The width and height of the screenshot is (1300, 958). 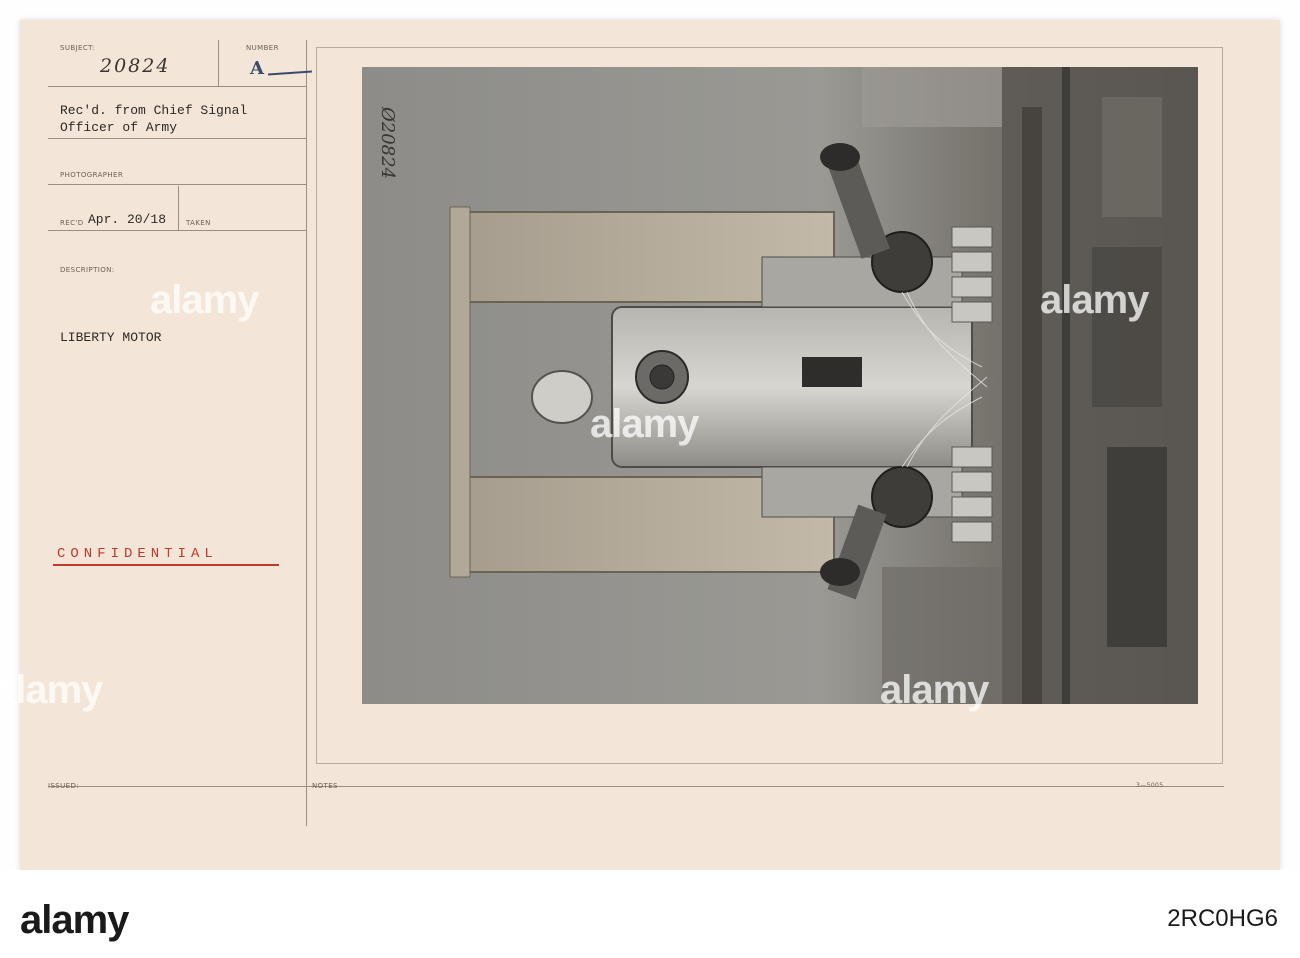 I want to click on notes-label: NOTES, so click(x=325, y=786).